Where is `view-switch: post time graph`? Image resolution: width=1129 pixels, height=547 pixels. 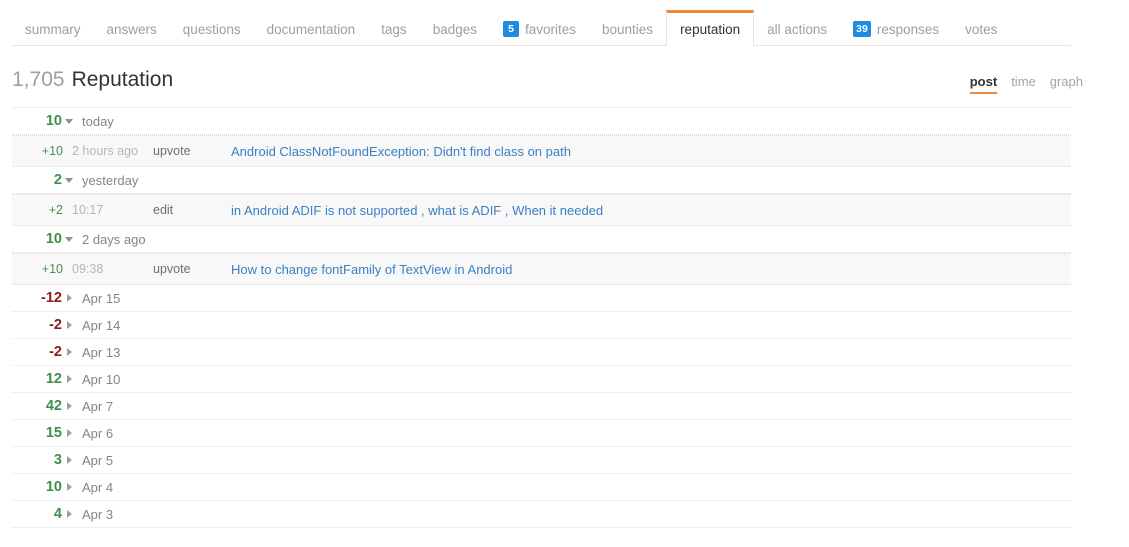 view-switch: post time graph is located at coordinates (1043, 84).